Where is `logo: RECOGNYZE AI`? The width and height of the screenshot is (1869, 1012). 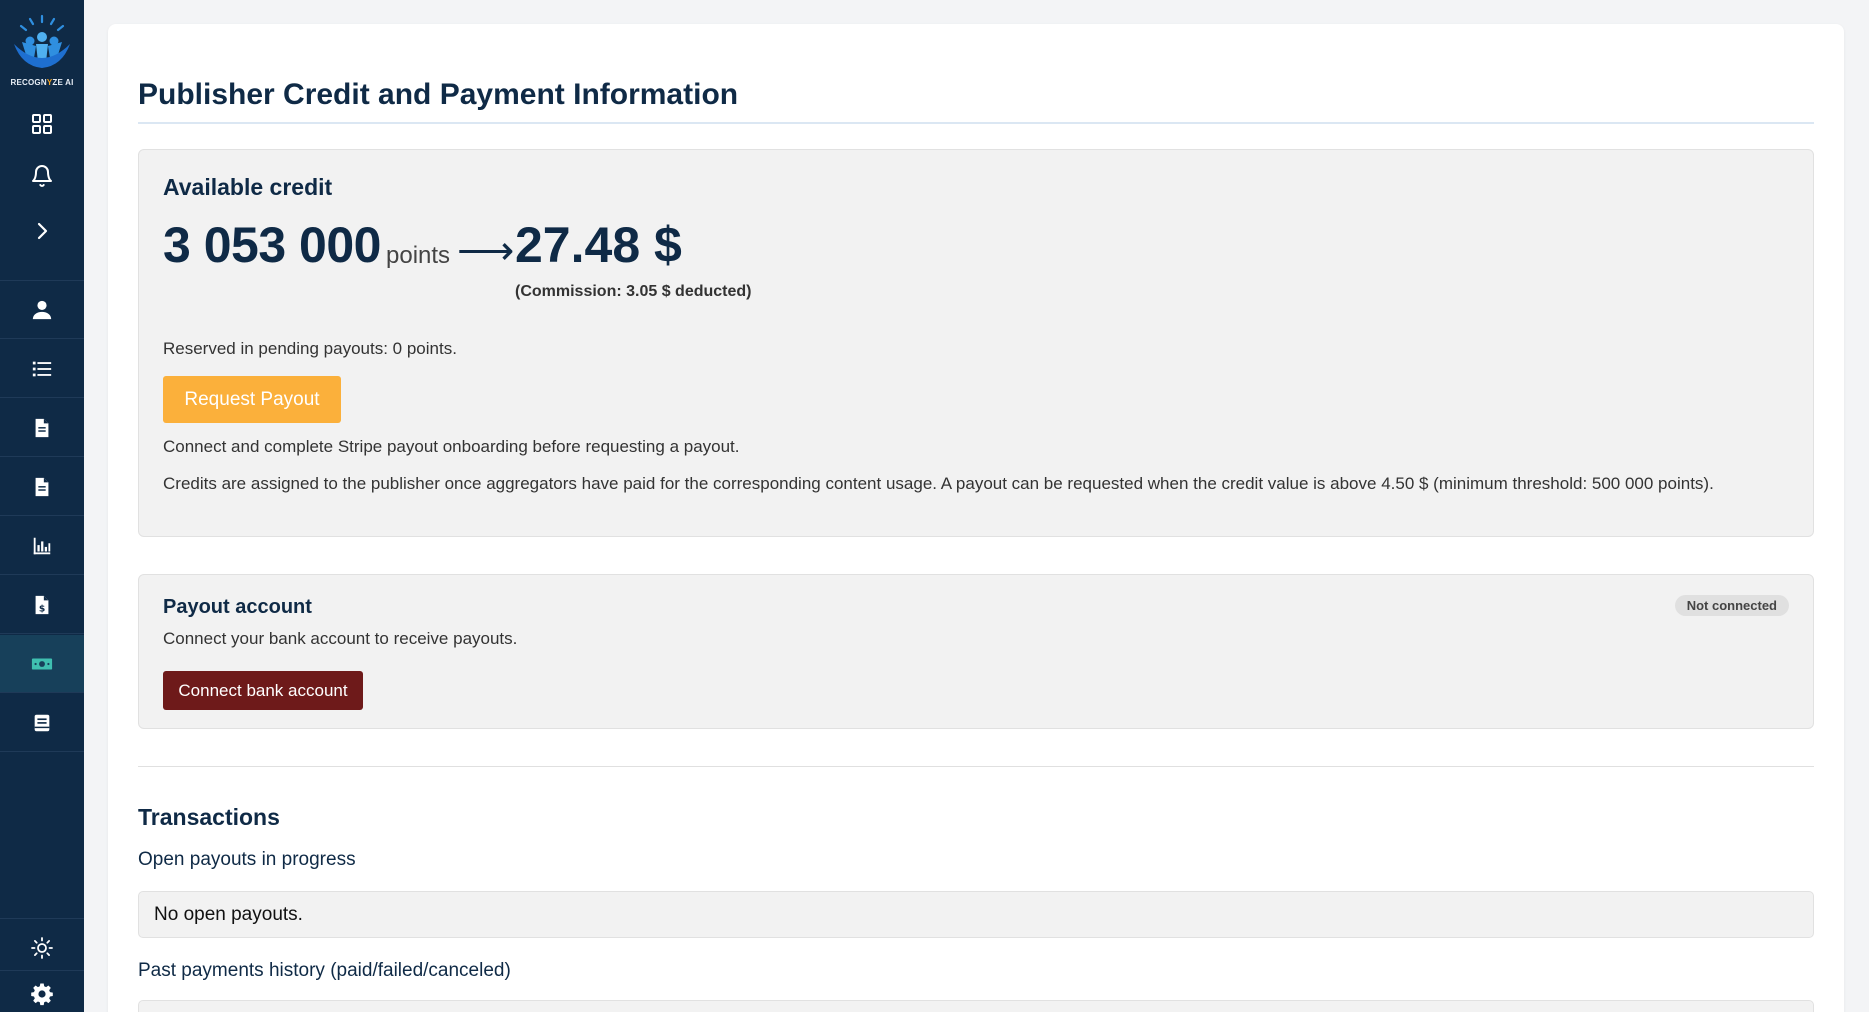 logo: RECOGNYZE AI is located at coordinates (42, 50).